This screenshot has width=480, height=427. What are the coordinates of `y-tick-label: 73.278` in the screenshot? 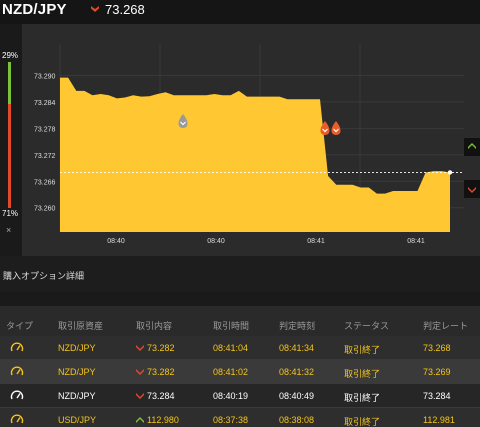 It's located at (45, 129).